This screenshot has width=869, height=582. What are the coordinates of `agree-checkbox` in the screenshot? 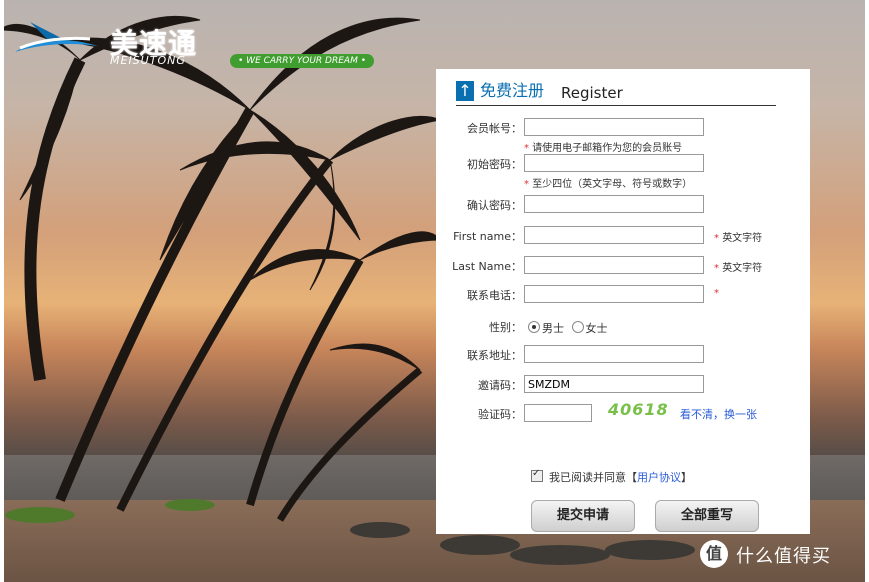 It's located at (537, 475).